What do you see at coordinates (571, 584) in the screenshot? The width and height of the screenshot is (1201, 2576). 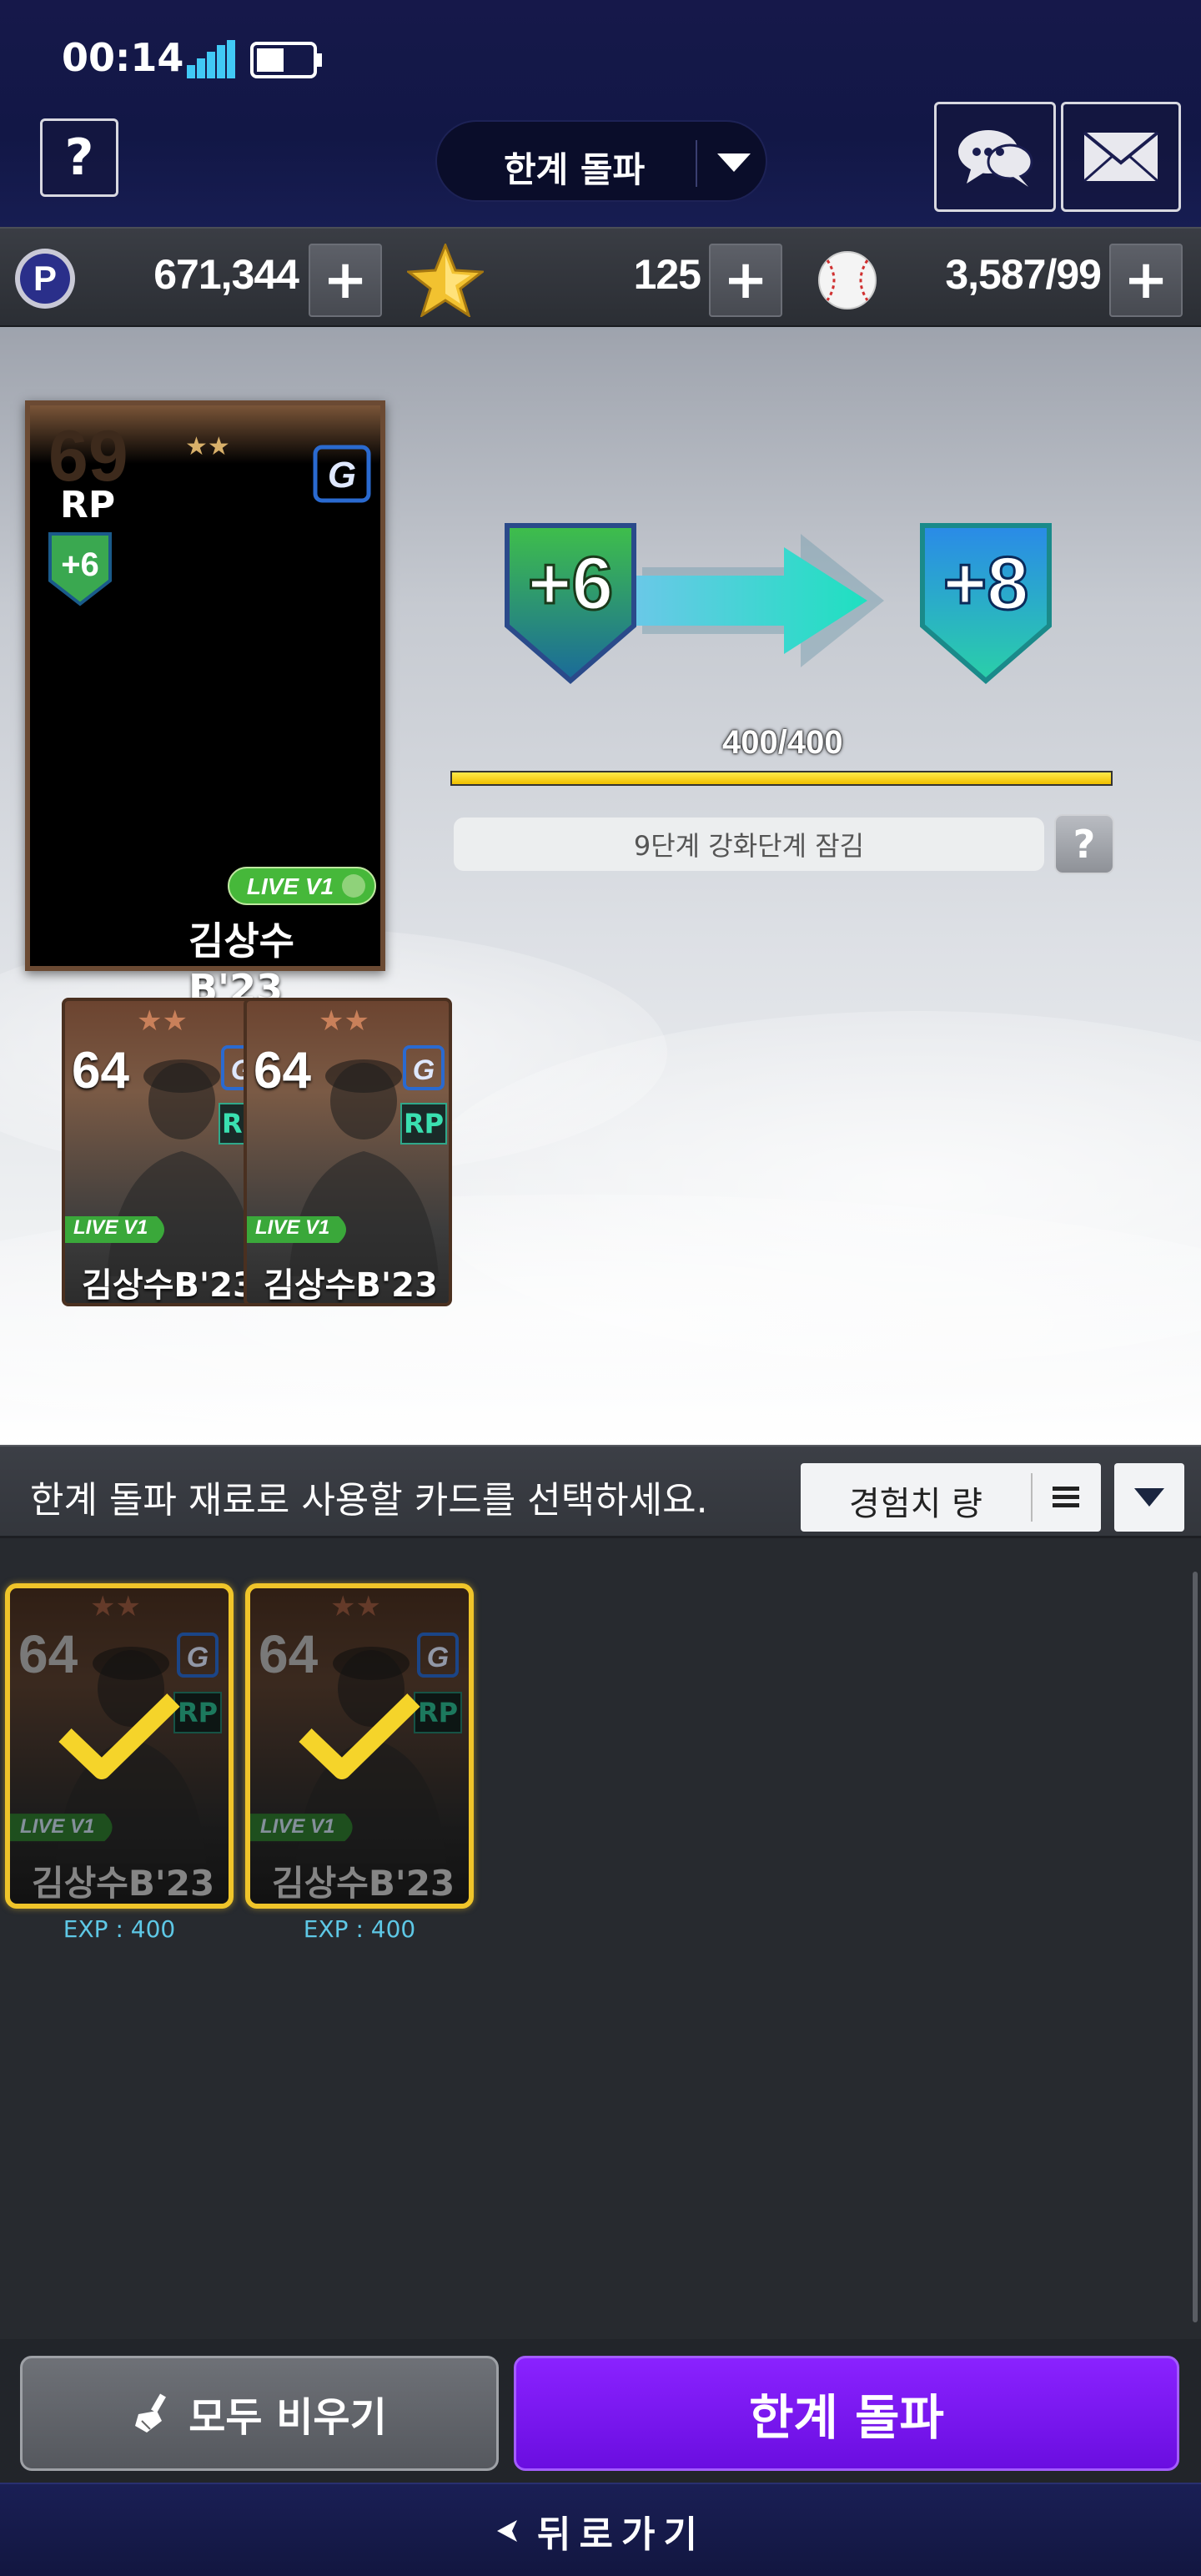 I see `from-level-text: +6` at bounding box center [571, 584].